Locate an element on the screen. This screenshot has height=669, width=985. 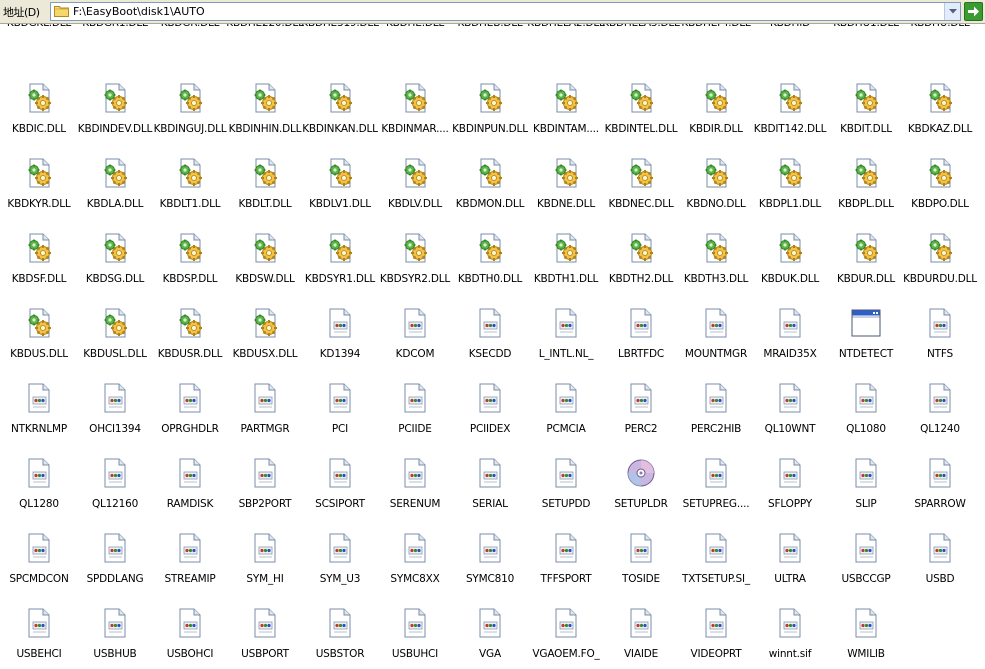
file-item: USBOHCI is located at coordinates (190, 638).